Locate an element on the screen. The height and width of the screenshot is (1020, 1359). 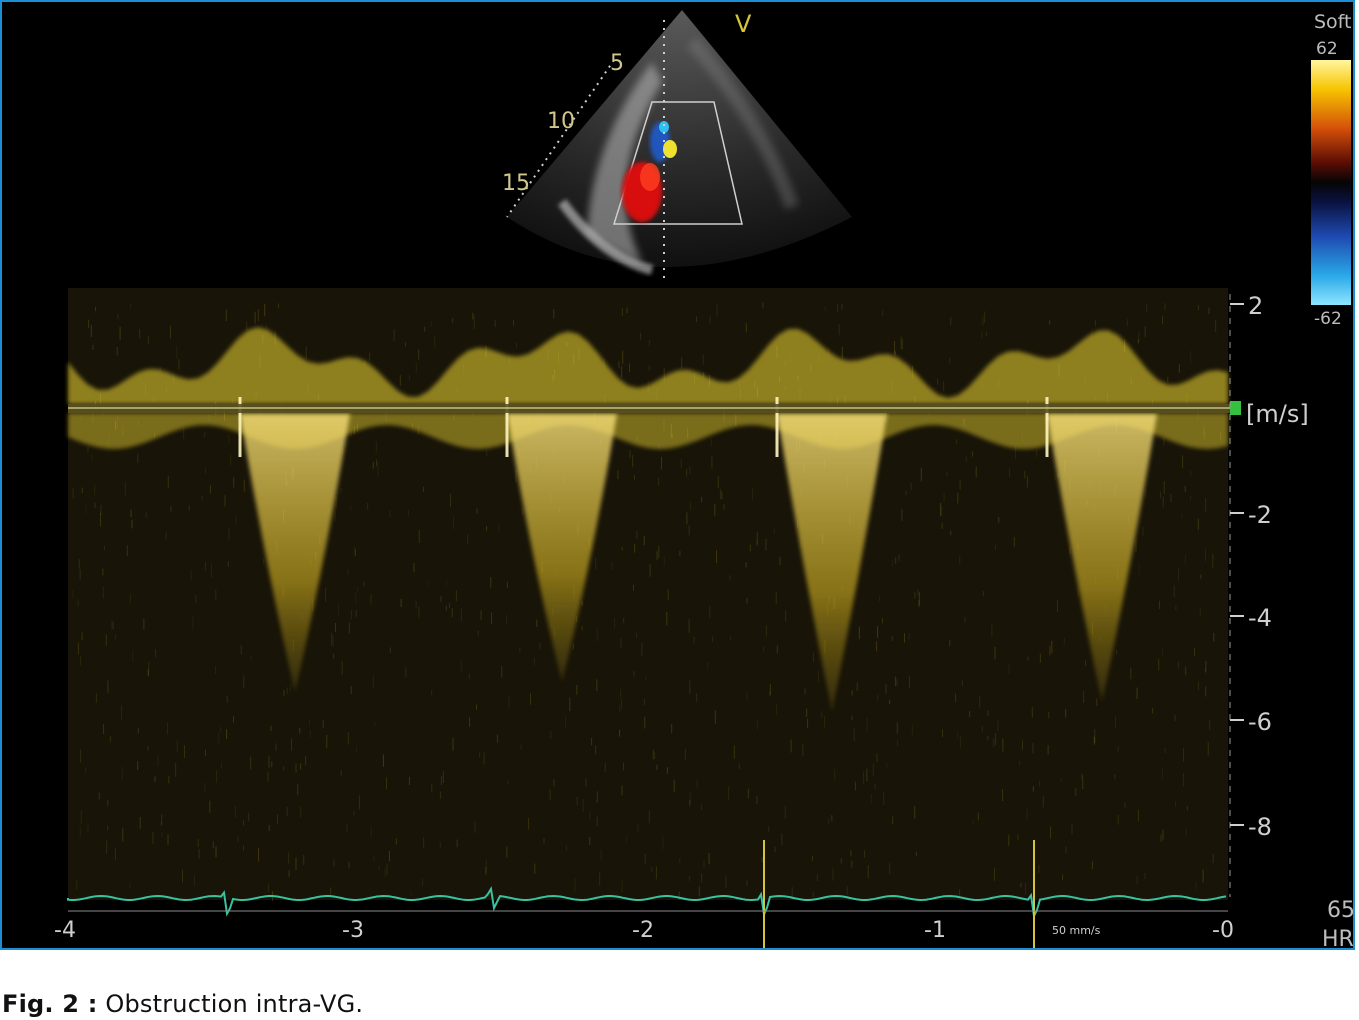
x-tick-label: -2 is located at coordinates (643, 930).